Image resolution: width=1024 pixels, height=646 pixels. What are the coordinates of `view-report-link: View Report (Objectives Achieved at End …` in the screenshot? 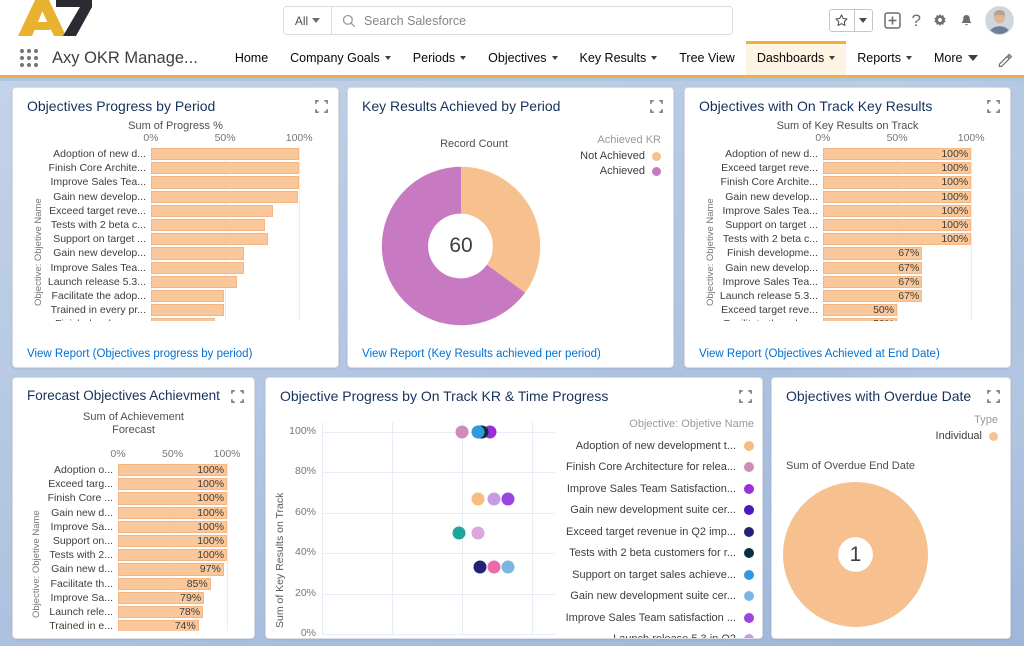 It's located at (819, 354).